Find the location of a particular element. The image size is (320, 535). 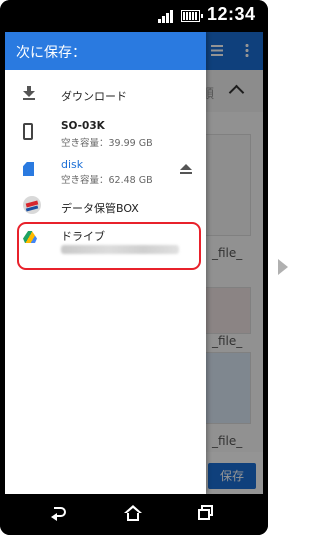

location-item-internal-storage: SO-03K 空き容量：39.99 GB is located at coordinates (105, 134).